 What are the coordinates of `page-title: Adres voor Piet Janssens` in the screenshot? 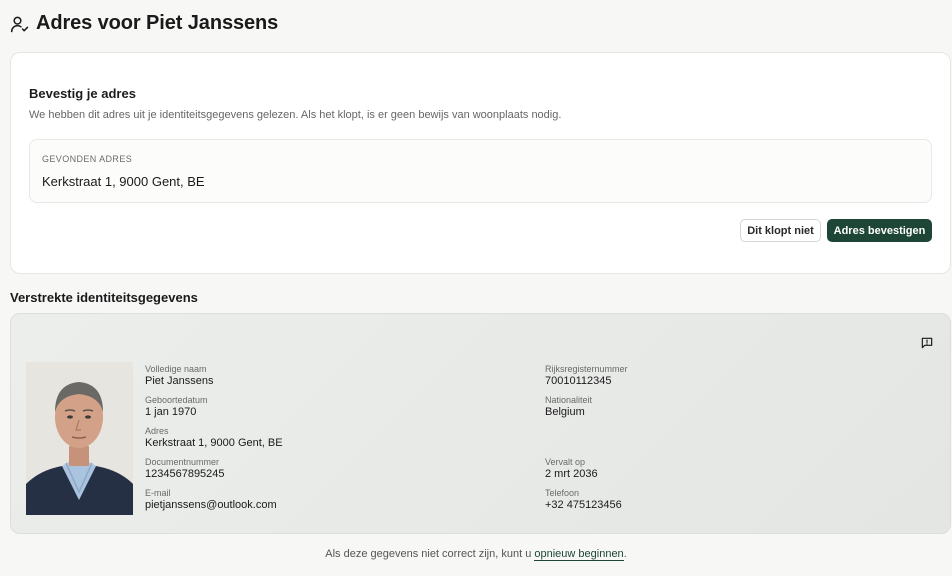 It's located at (157, 23).